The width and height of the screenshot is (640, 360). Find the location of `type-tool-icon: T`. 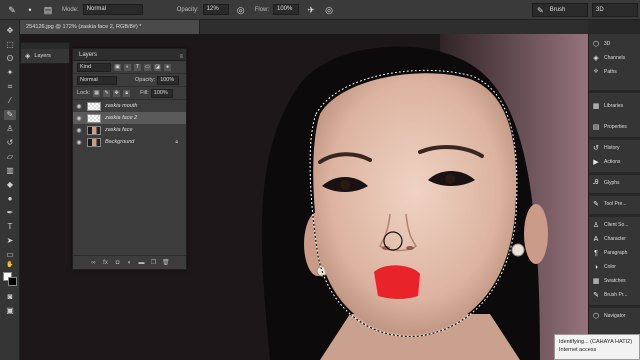

type-tool-icon: T is located at coordinates (10, 227).